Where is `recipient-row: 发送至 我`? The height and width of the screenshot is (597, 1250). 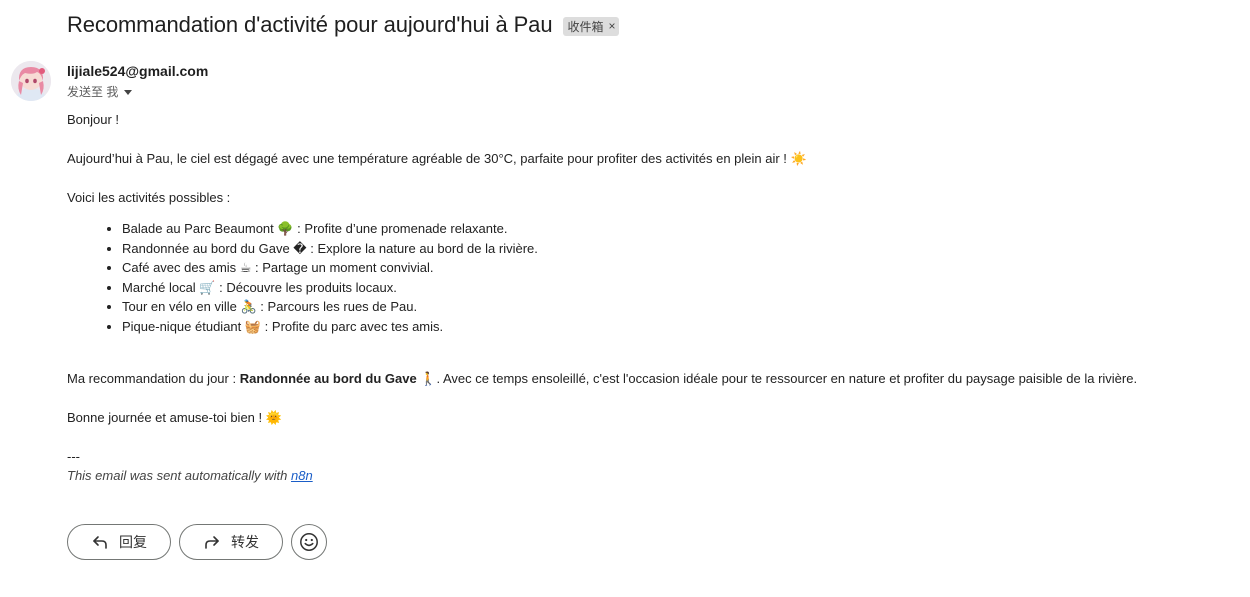 recipient-row: 发送至 我 is located at coordinates (100, 91).